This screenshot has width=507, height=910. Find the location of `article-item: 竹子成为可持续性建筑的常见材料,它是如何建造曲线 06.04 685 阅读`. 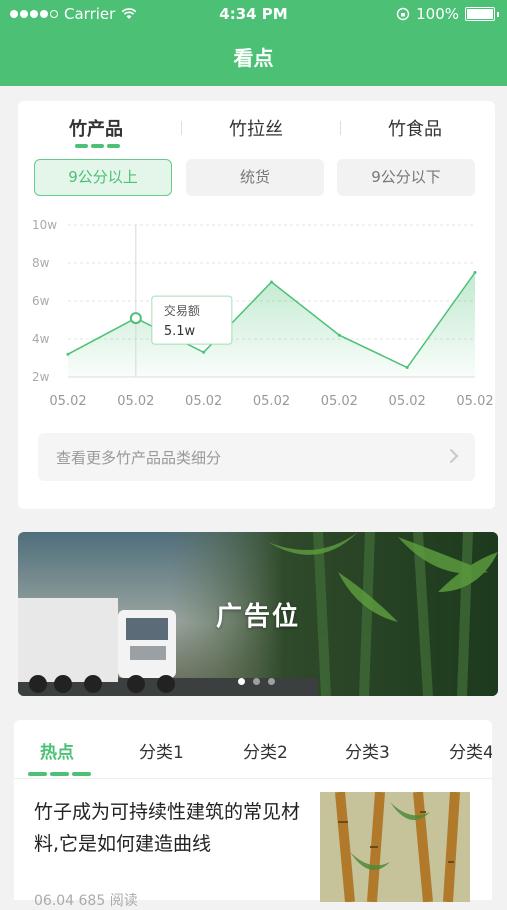

article-item: 竹子成为可持续性建筑的常见材料,它是如何建造曲线 06.04 685 阅读 is located at coordinates (253, 849).